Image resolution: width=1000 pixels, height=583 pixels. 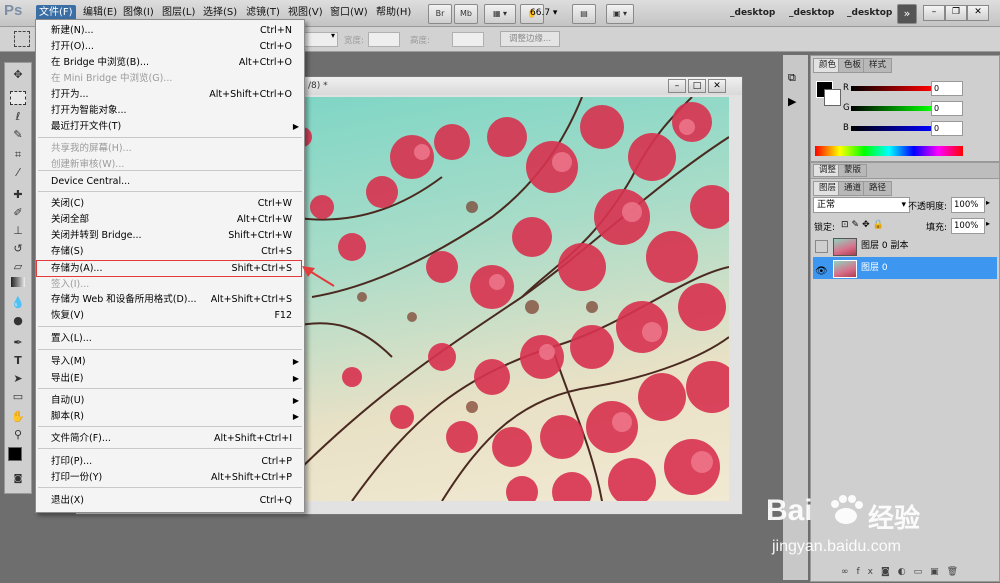 What do you see at coordinates (170, 63) in the screenshot?
I see `file-menu-item: 在 Bridge 中浏览(B)... Alt+Ctrl+O` at bounding box center [170, 63].